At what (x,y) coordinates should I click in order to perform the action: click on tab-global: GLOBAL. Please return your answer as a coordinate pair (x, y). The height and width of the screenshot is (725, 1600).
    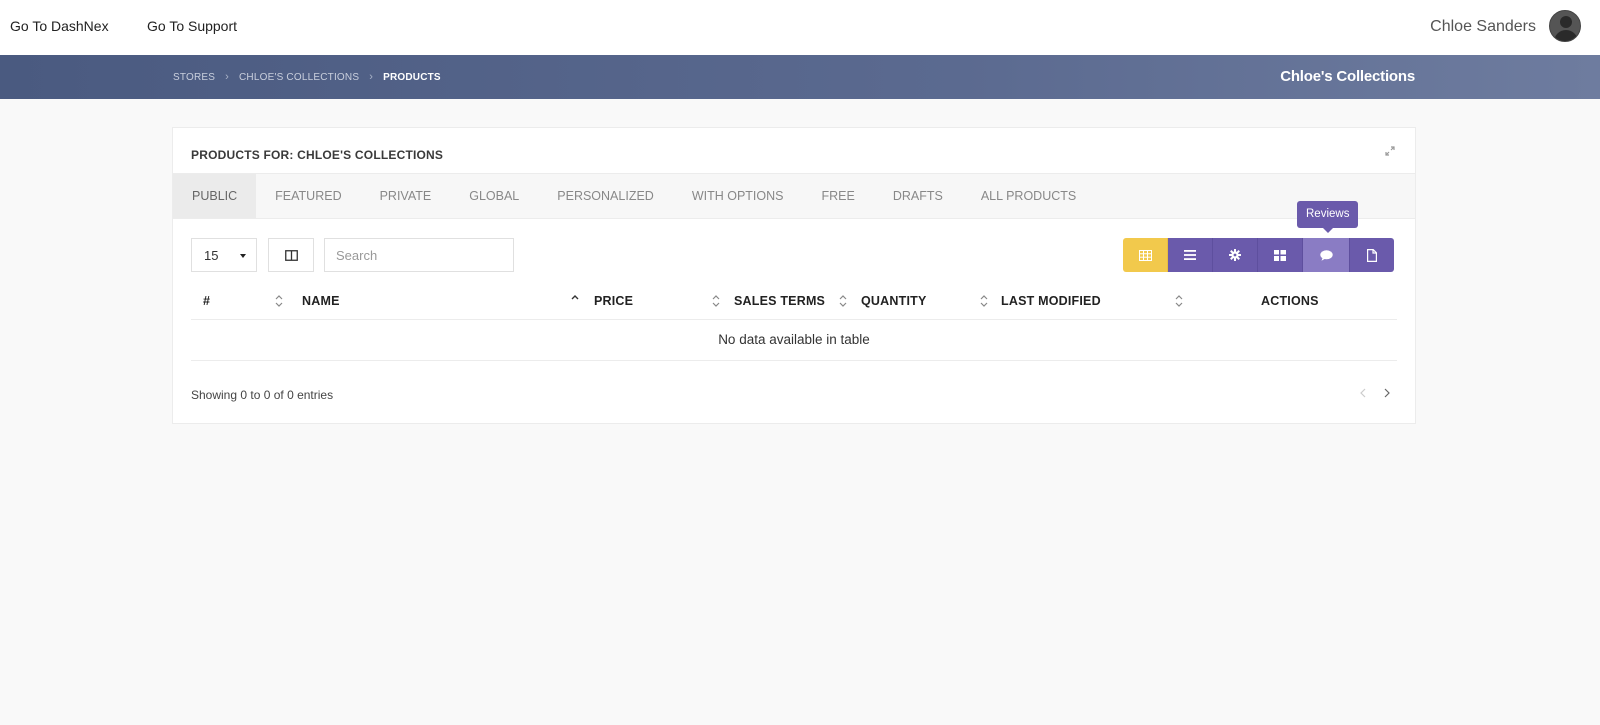
    Looking at the image, I should click on (494, 196).